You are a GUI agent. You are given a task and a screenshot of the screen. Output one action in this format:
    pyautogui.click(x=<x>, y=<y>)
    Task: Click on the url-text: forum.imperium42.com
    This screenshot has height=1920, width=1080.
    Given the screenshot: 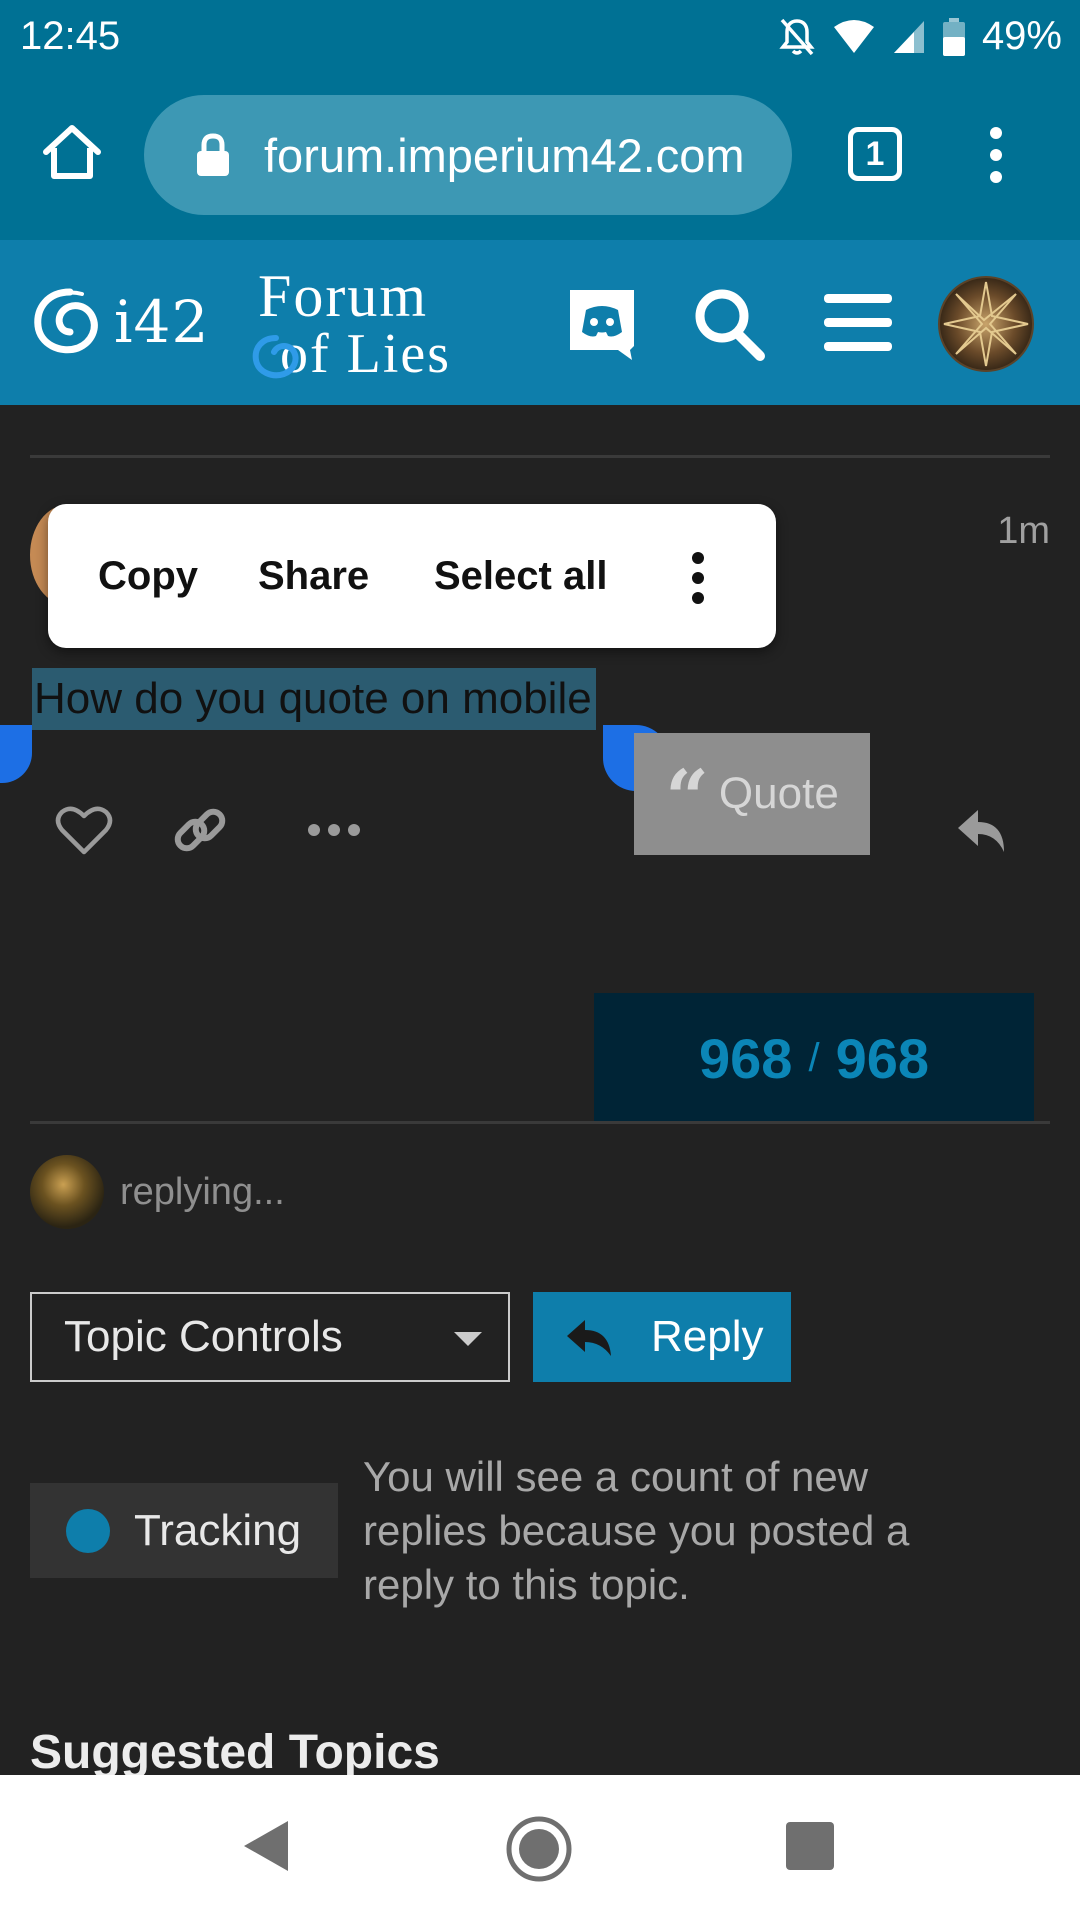 What is the action you would take?
    pyautogui.click(x=504, y=155)
    